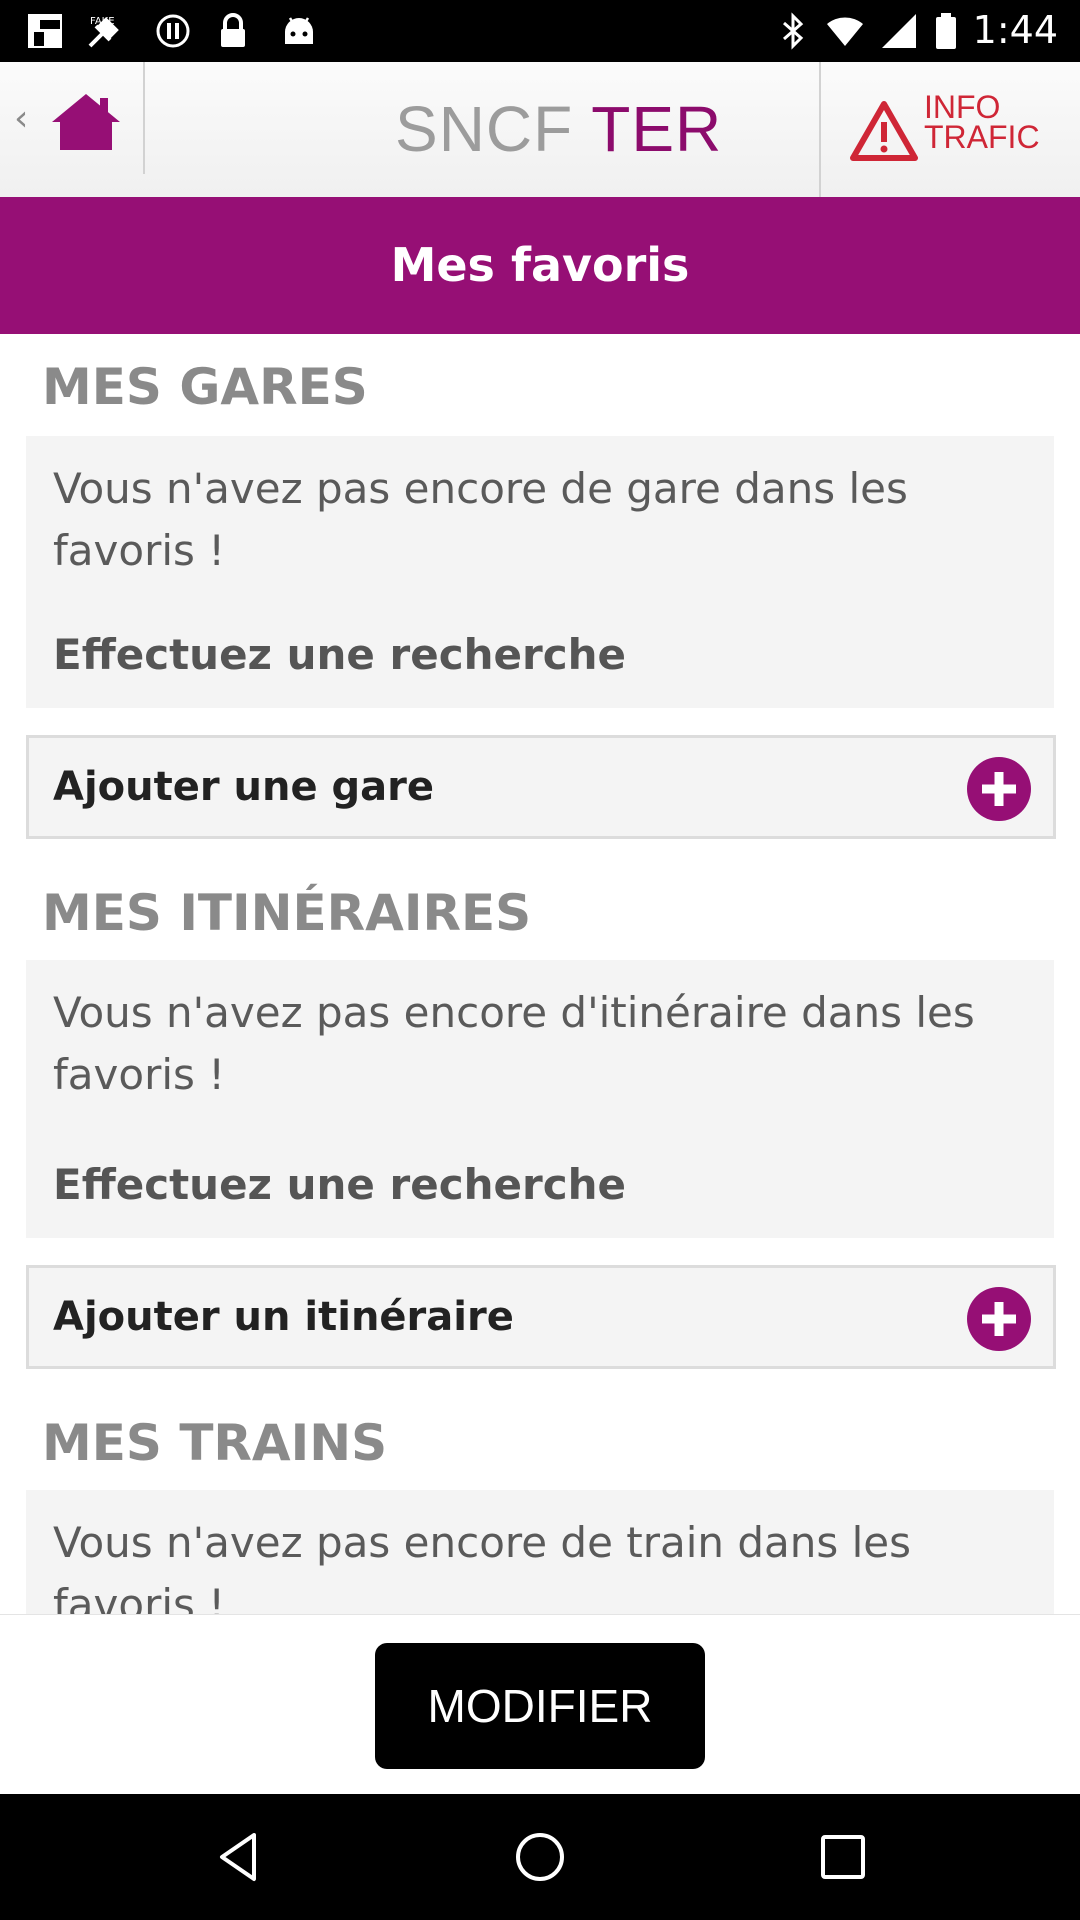 The image size is (1080, 1920). I want to click on section-title-itineraires: MES ITINÉRAIRES, so click(287, 913).